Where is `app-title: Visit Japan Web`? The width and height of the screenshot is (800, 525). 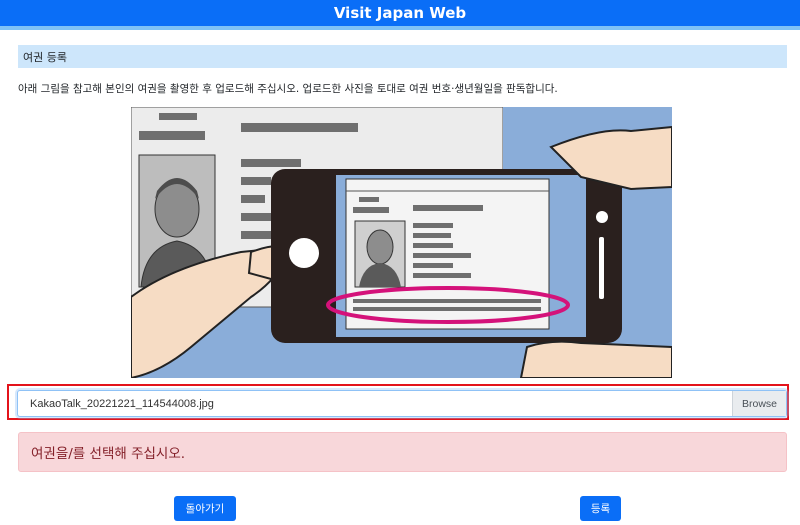
app-title: Visit Japan Web is located at coordinates (400, 13).